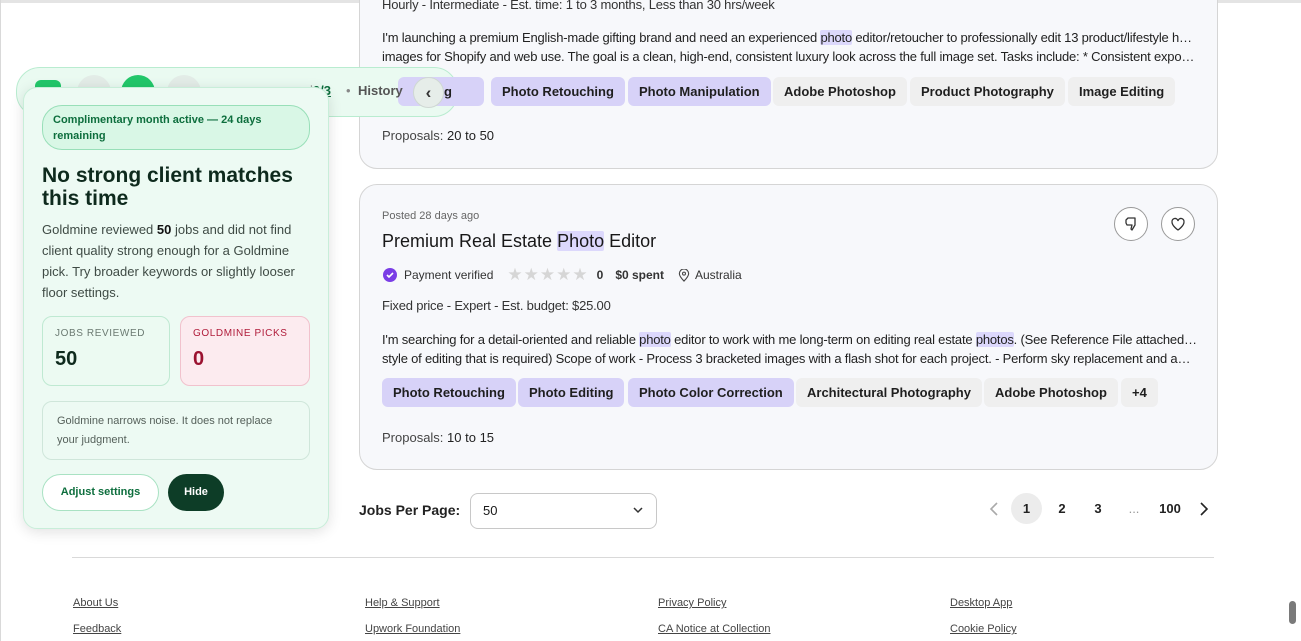 The width and height of the screenshot is (1301, 641). Describe the element at coordinates (428, 92) in the screenshot. I see `collapse-toolbar-button: ‹` at that location.